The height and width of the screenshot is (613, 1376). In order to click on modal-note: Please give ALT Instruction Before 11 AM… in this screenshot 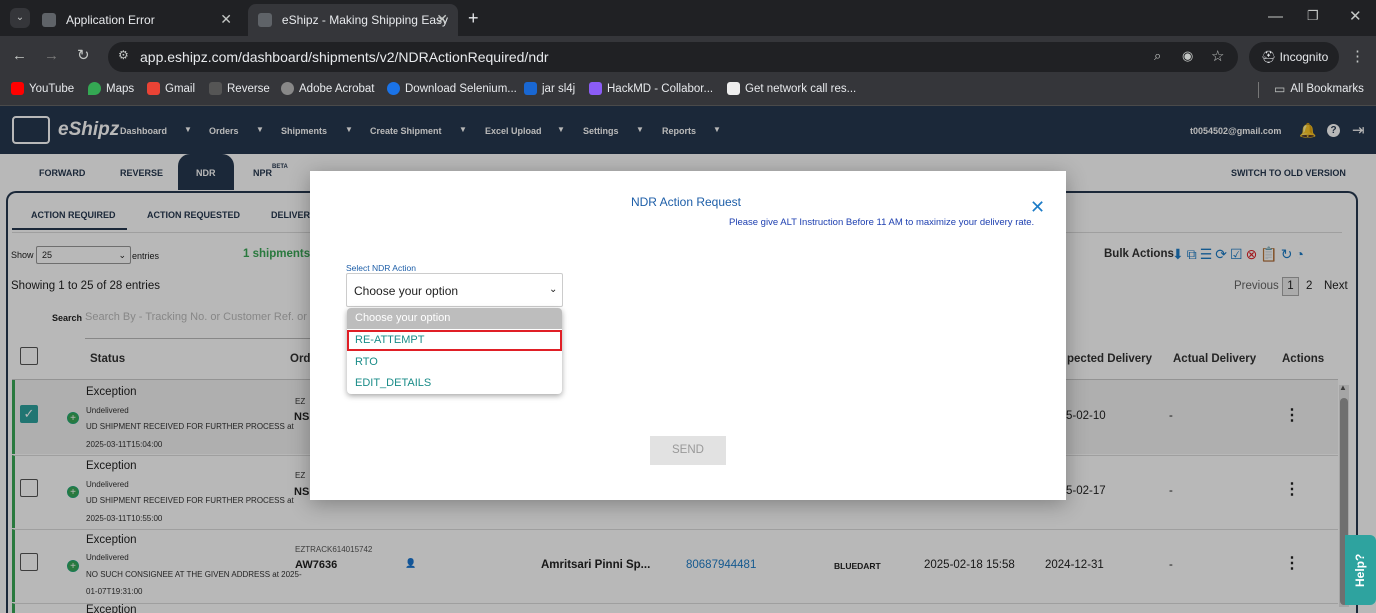, I will do `click(882, 222)`.